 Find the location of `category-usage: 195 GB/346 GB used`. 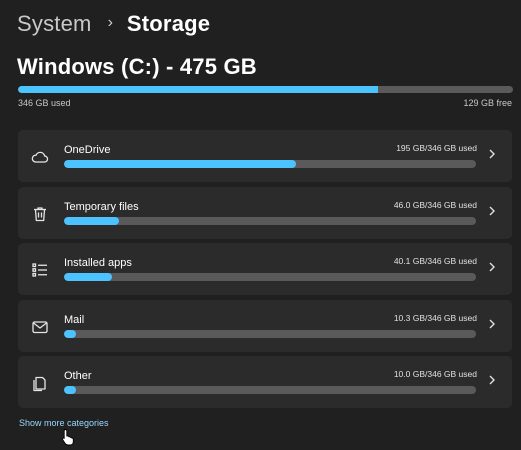

category-usage: 195 GB/346 GB used is located at coordinates (436, 148).